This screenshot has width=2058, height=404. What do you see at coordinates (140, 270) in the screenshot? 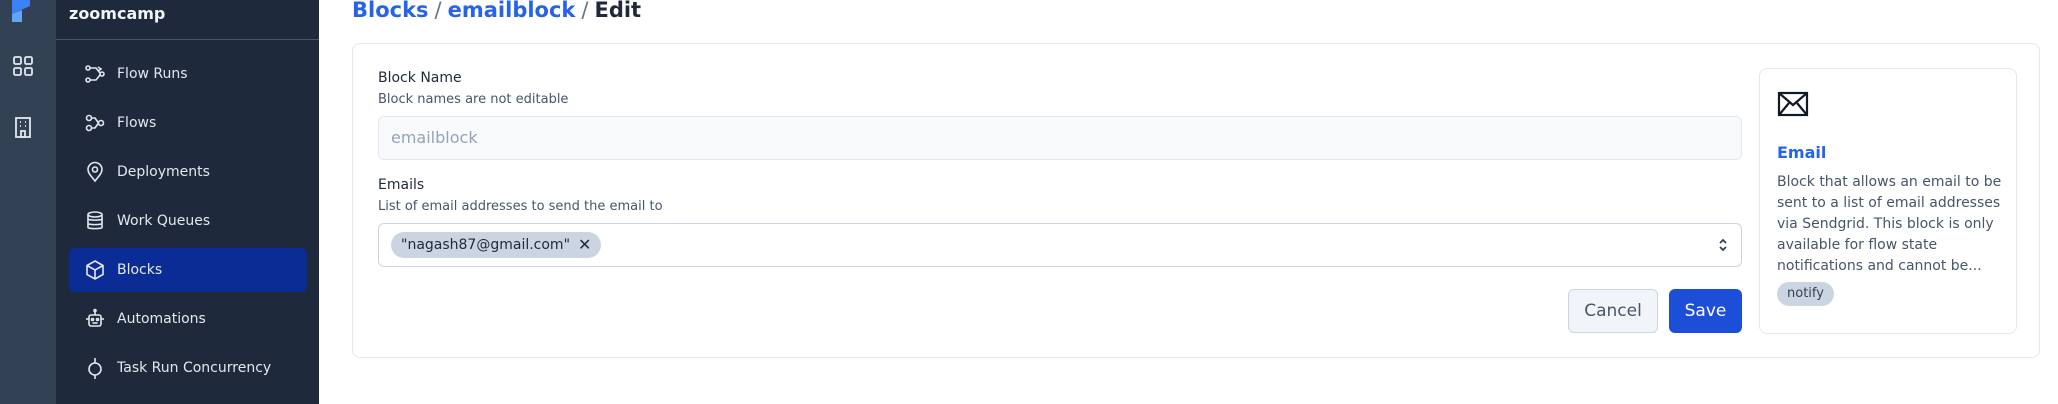
I see `sidebar-item-label: Blocks` at bounding box center [140, 270].